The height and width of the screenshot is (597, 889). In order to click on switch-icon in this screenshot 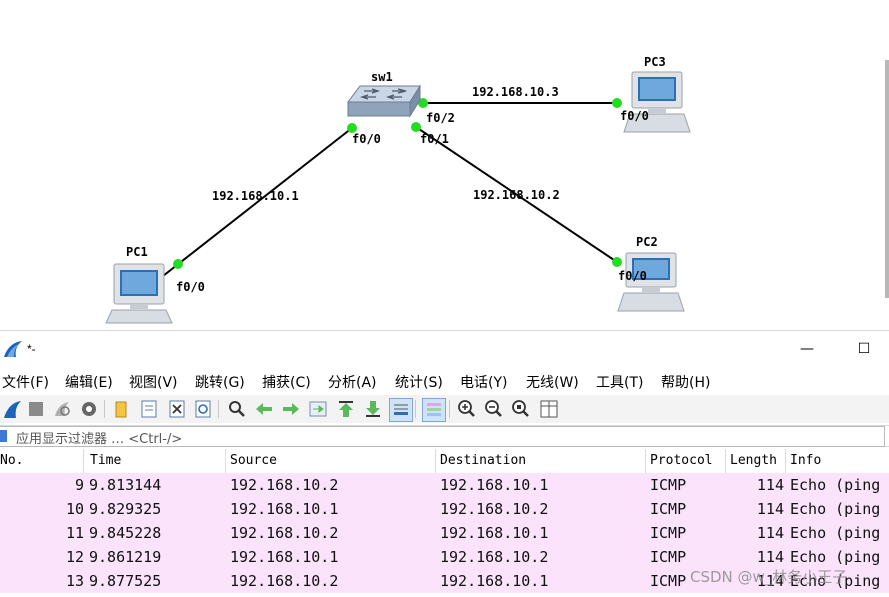, I will do `click(384, 101)`.